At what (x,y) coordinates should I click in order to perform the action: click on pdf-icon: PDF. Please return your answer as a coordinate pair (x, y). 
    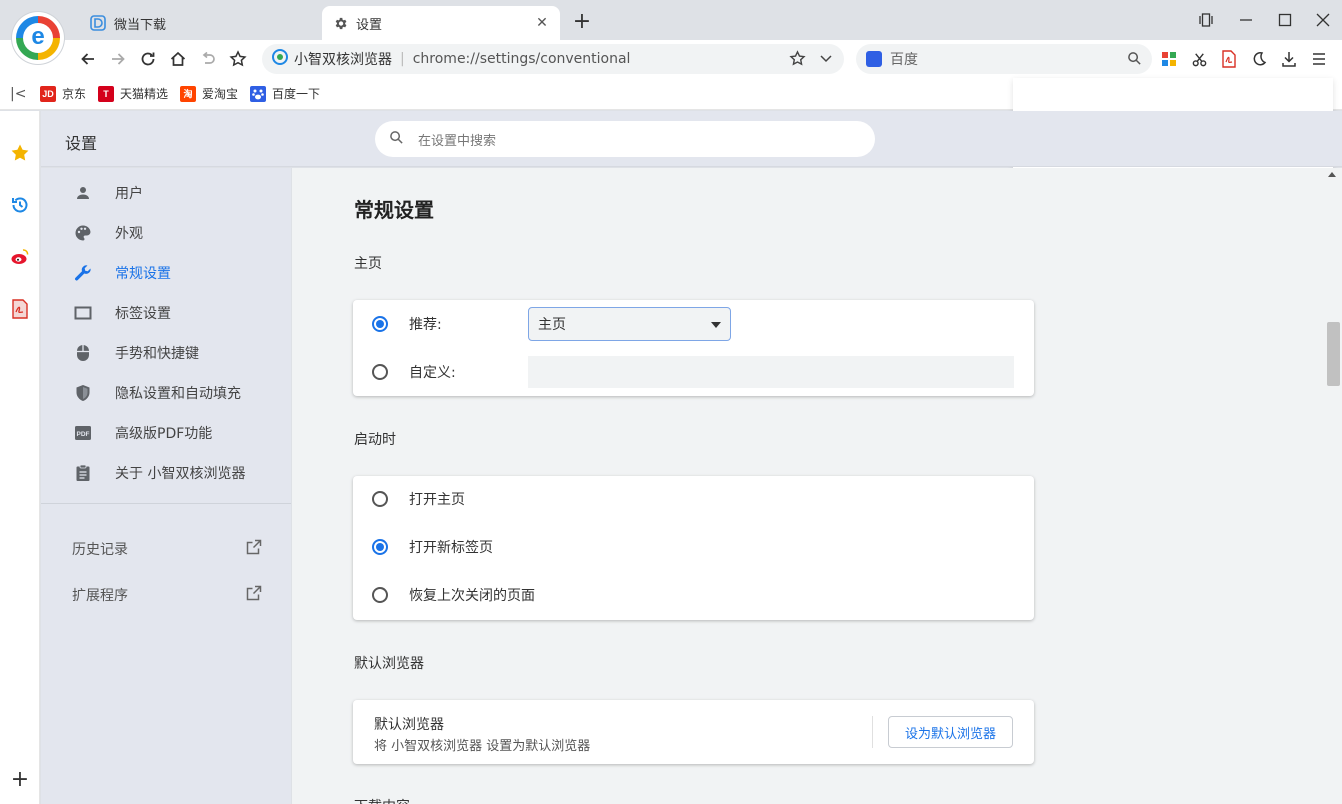
    Looking at the image, I should click on (83, 433).